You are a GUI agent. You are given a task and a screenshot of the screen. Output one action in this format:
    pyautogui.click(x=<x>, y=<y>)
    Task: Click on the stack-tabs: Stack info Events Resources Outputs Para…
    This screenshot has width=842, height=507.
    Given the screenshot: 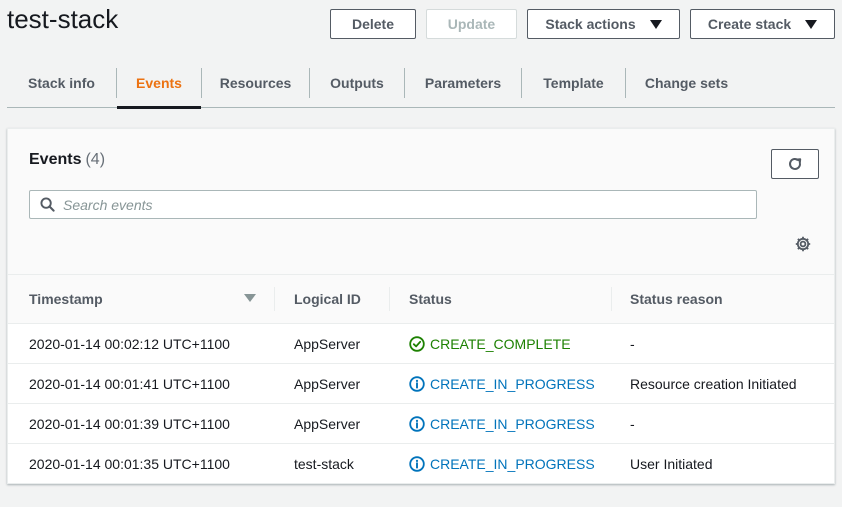 What is the action you would take?
    pyautogui.click(x=421, y=83)
    